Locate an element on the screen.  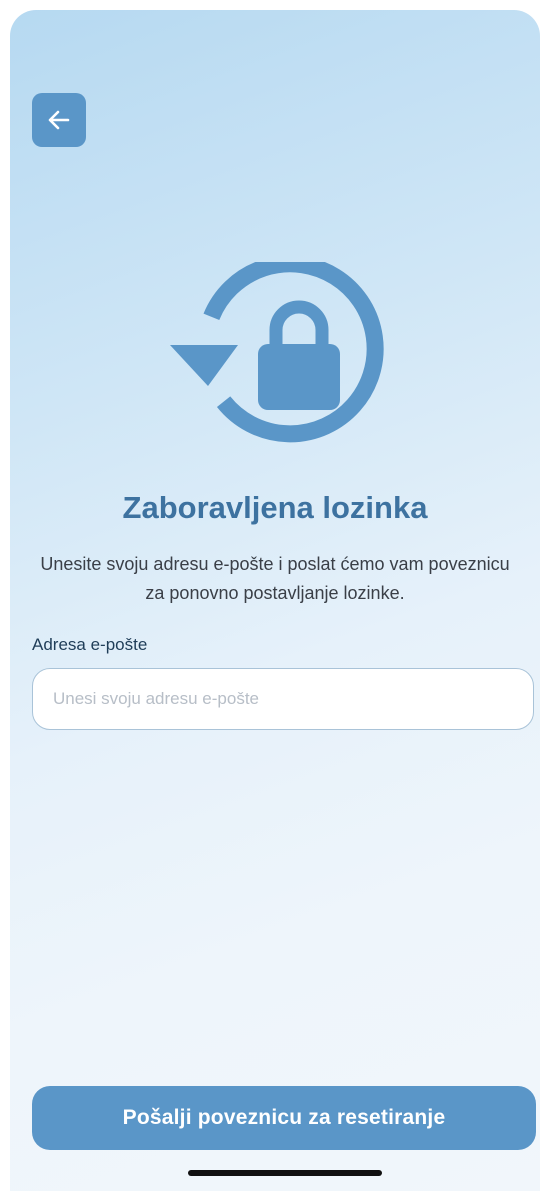
email-field is located at coordinates (283, 699).